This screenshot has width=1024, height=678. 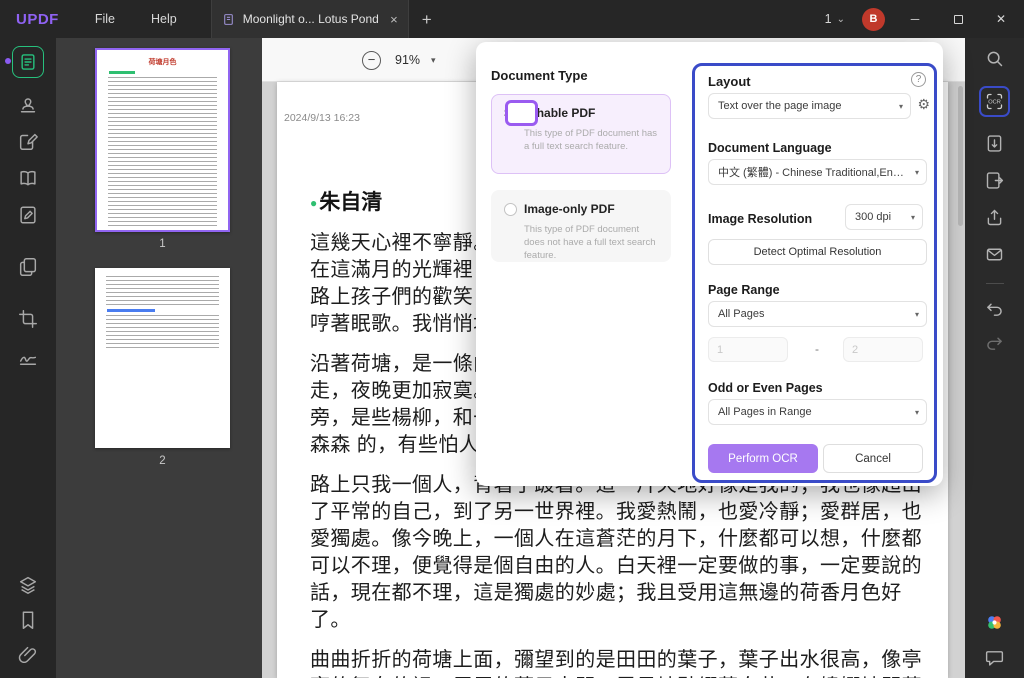 What do you see at coordinates (765, 412) in the screenshot?
I see `odd-even-pages-value: All Pages in Range` at bounding box center [765, 412].